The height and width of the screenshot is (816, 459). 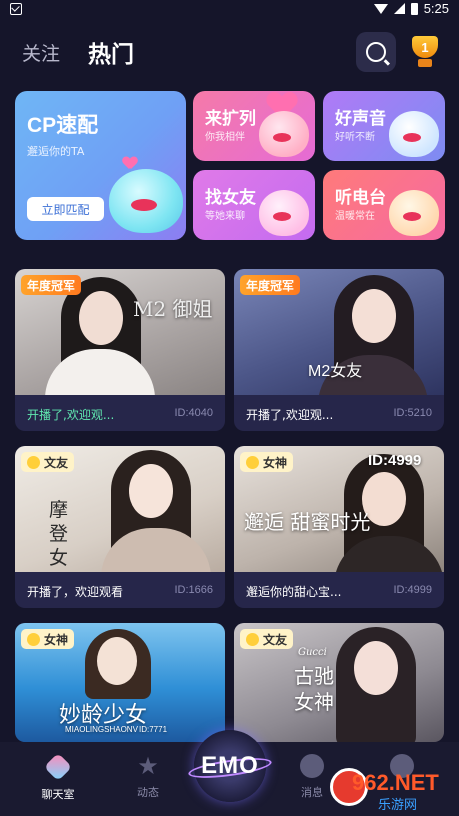 I want to click on cp-subtitle: 邂逅你的TA, so click(x=56, y=151).